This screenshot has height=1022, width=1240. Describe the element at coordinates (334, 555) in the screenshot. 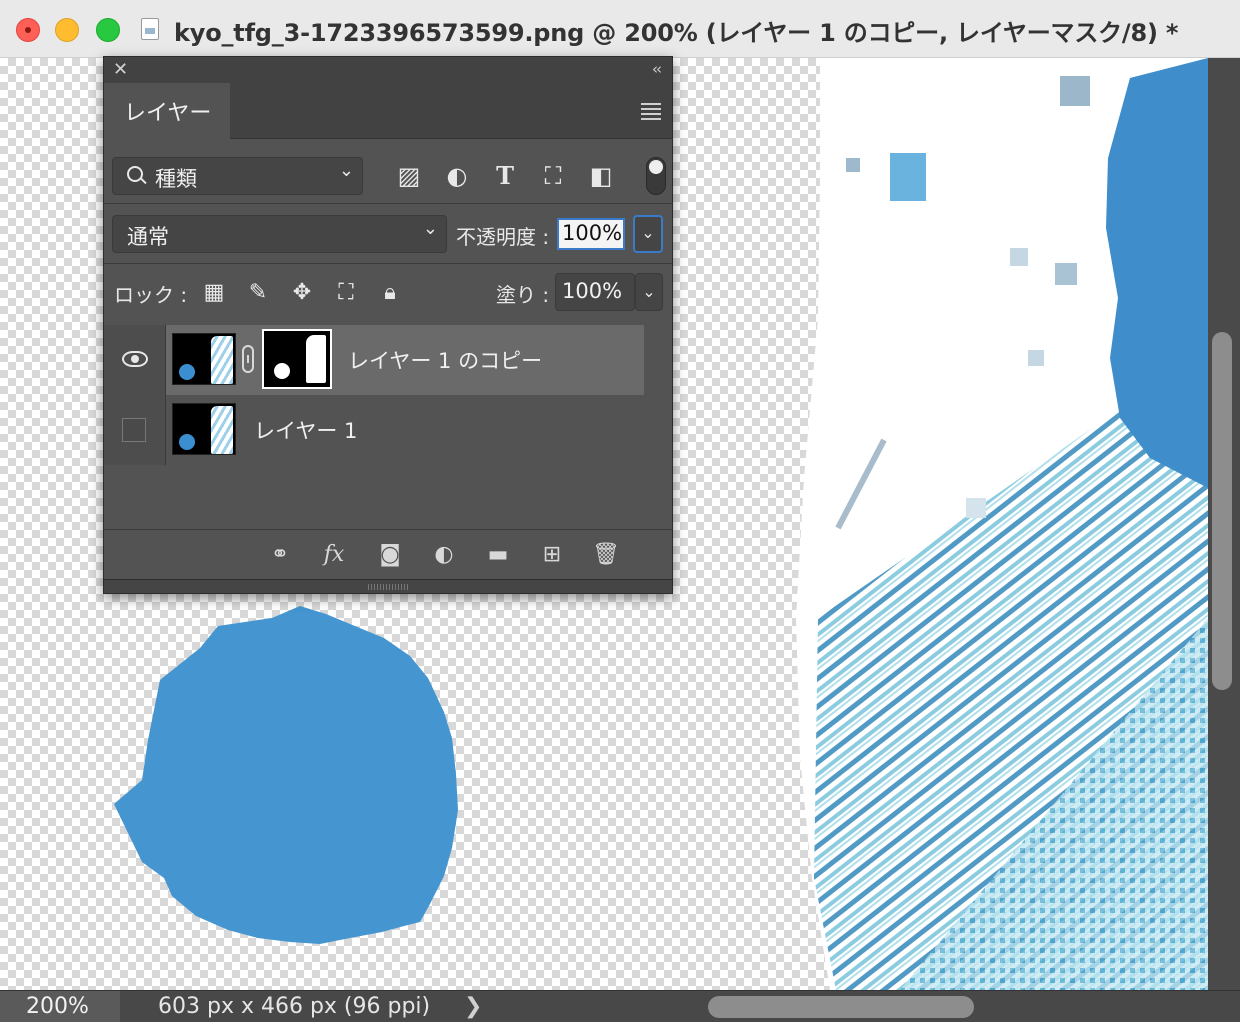

I see `layer-style-fx-icon: fx` at that location.